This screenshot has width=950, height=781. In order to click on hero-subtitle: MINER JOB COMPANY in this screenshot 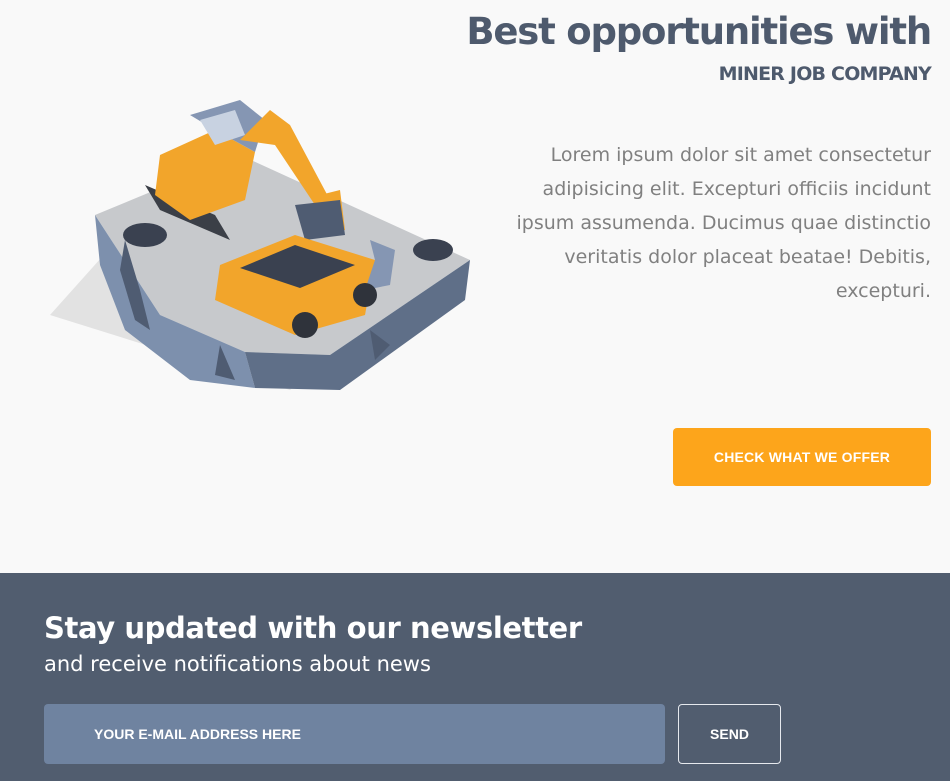, I will do `click(825, 74)`.